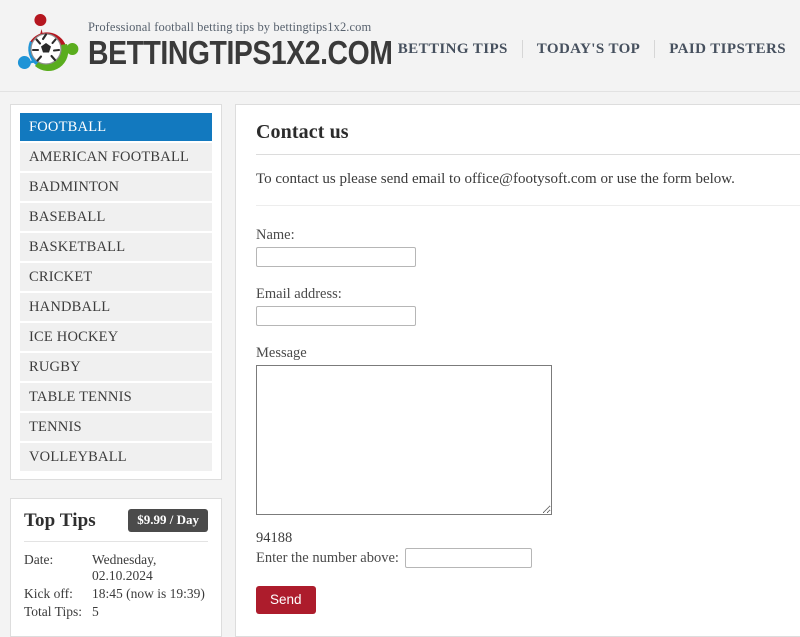  Describe the element at coordinates (116, 218) in the screenshot. I see `sidebar-item-baseball: BASEBALL` at that location.